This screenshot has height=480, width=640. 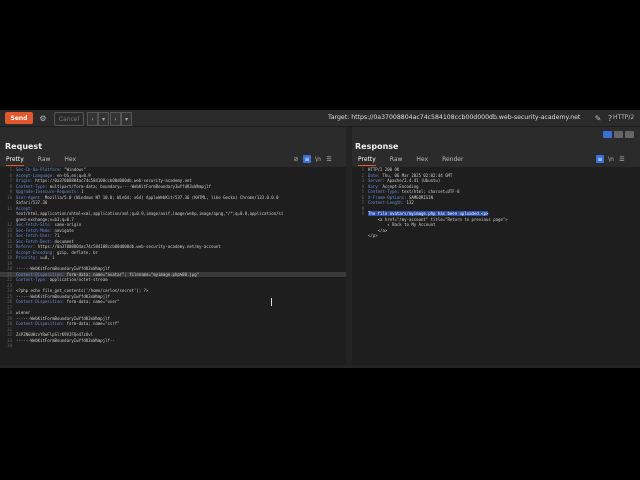 What do you see at coordinates (43, 118) in the screenshot?
I see `gear-icon: ⚙` at bounding box center [43, 118].